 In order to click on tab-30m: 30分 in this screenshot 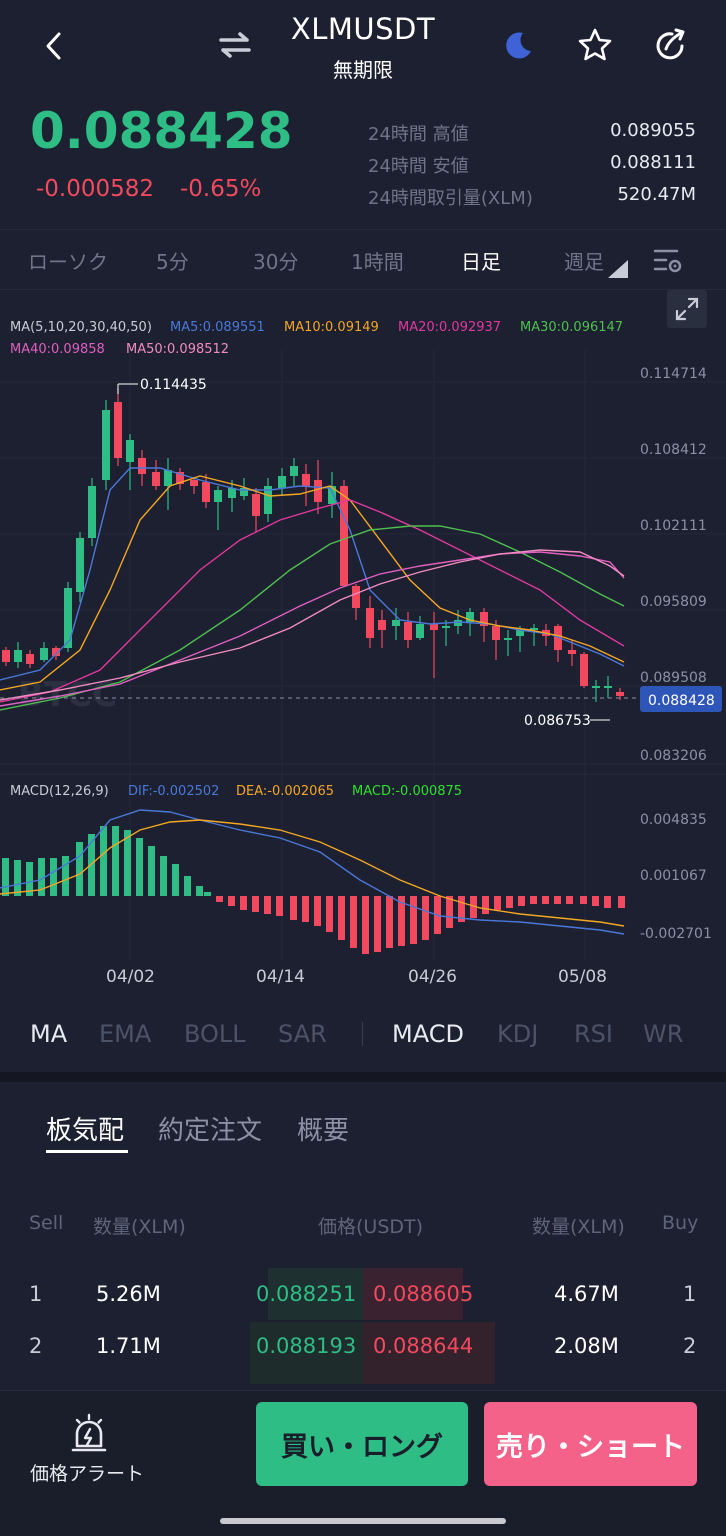, I will do `click(275, 260)`.